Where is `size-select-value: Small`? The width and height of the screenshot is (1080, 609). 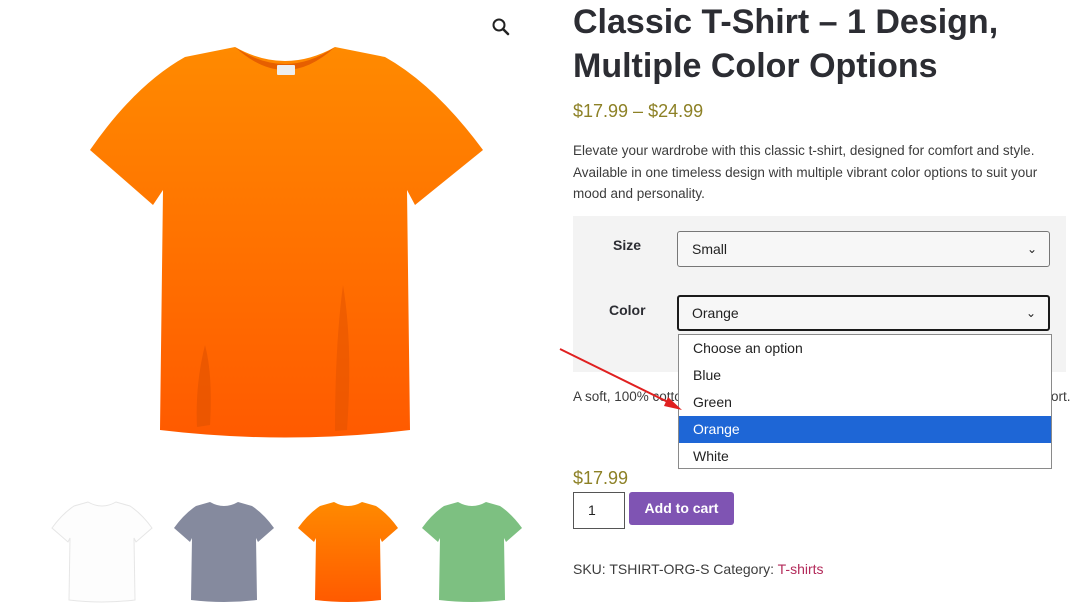
size-select-value: Small is located at coordinates (710, 249).